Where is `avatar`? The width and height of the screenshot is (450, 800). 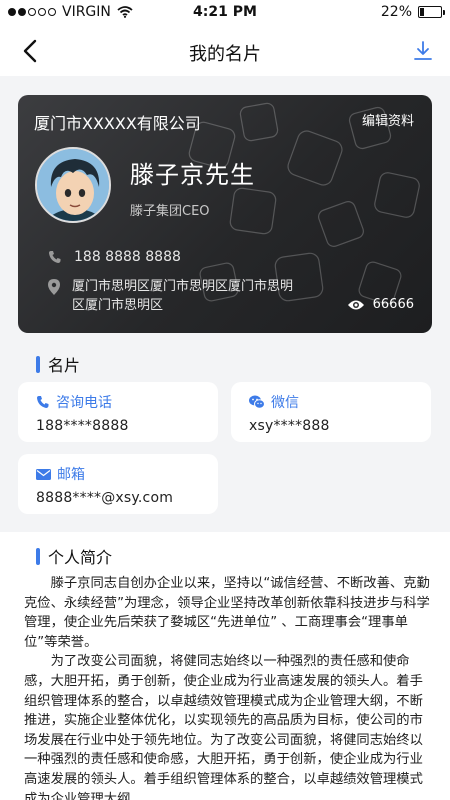
avatar is located at coordinates (73, 185).